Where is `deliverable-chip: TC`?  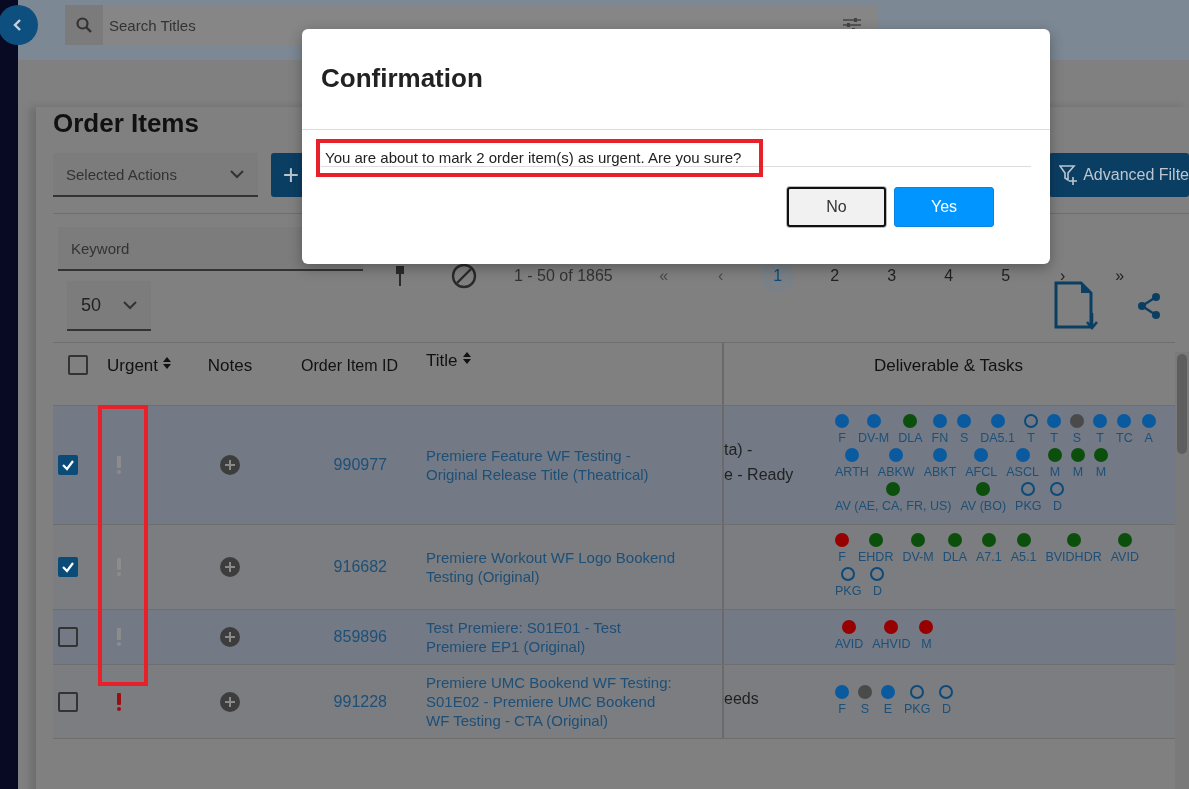
deliverable-chip: TC is located at coordinates (1124, 430).